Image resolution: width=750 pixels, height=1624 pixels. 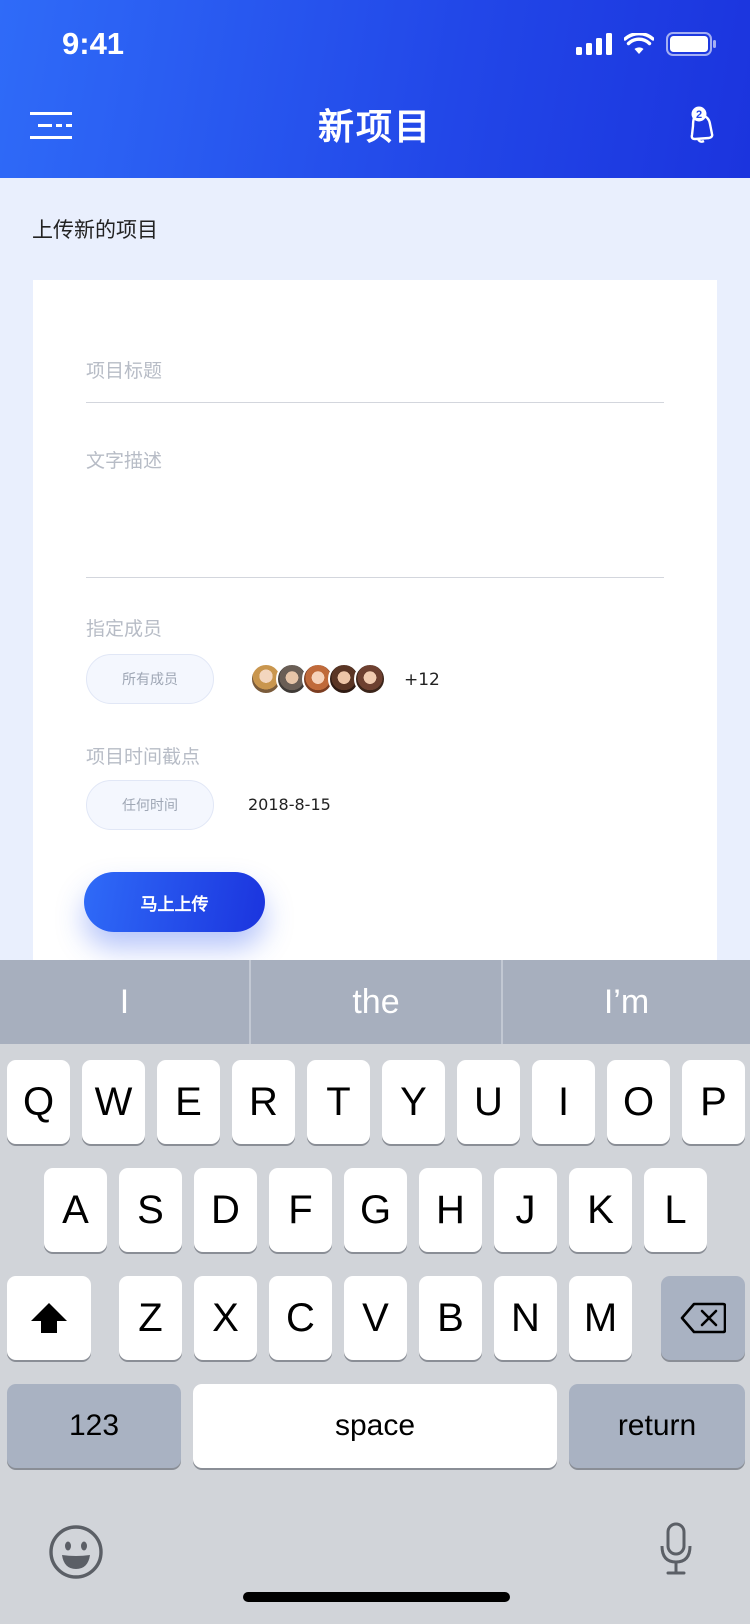 I want to click on key-a: A, so click(x=75, y=1210).